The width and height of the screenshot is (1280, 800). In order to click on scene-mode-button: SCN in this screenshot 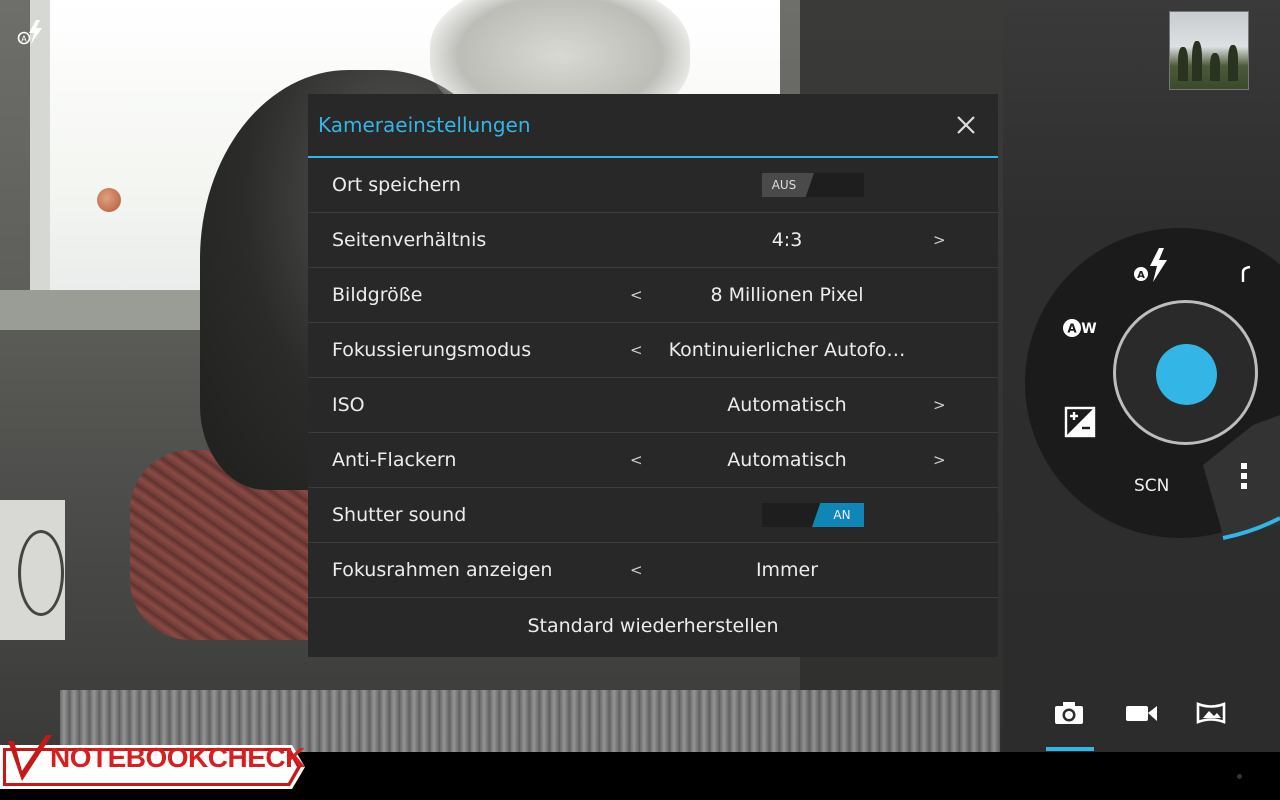, I will do `click(1151, 486)`.